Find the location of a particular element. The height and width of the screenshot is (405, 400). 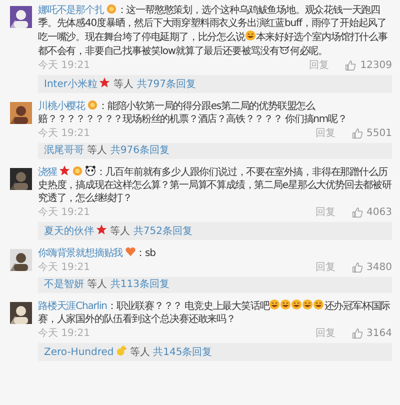

replies-panel: Inter小米粒 等人 共797条回复 is located at coordinates (215, 84).